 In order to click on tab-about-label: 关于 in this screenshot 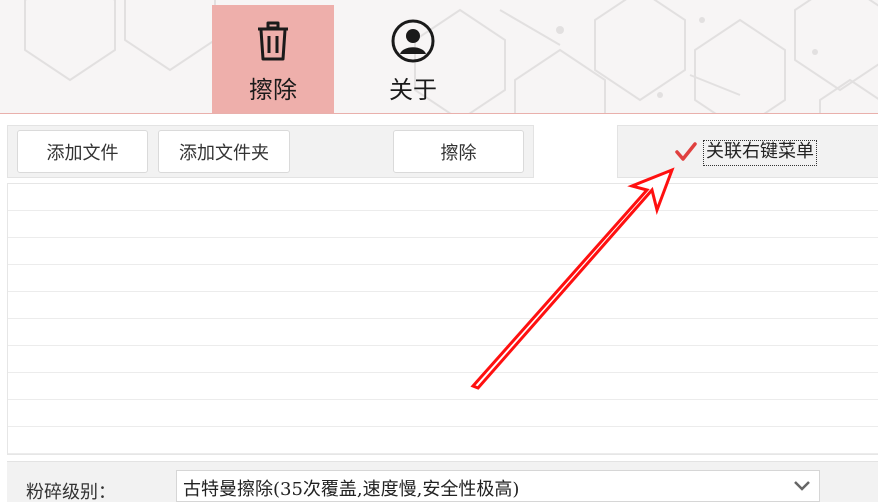, I will do `click(413, 90)`.